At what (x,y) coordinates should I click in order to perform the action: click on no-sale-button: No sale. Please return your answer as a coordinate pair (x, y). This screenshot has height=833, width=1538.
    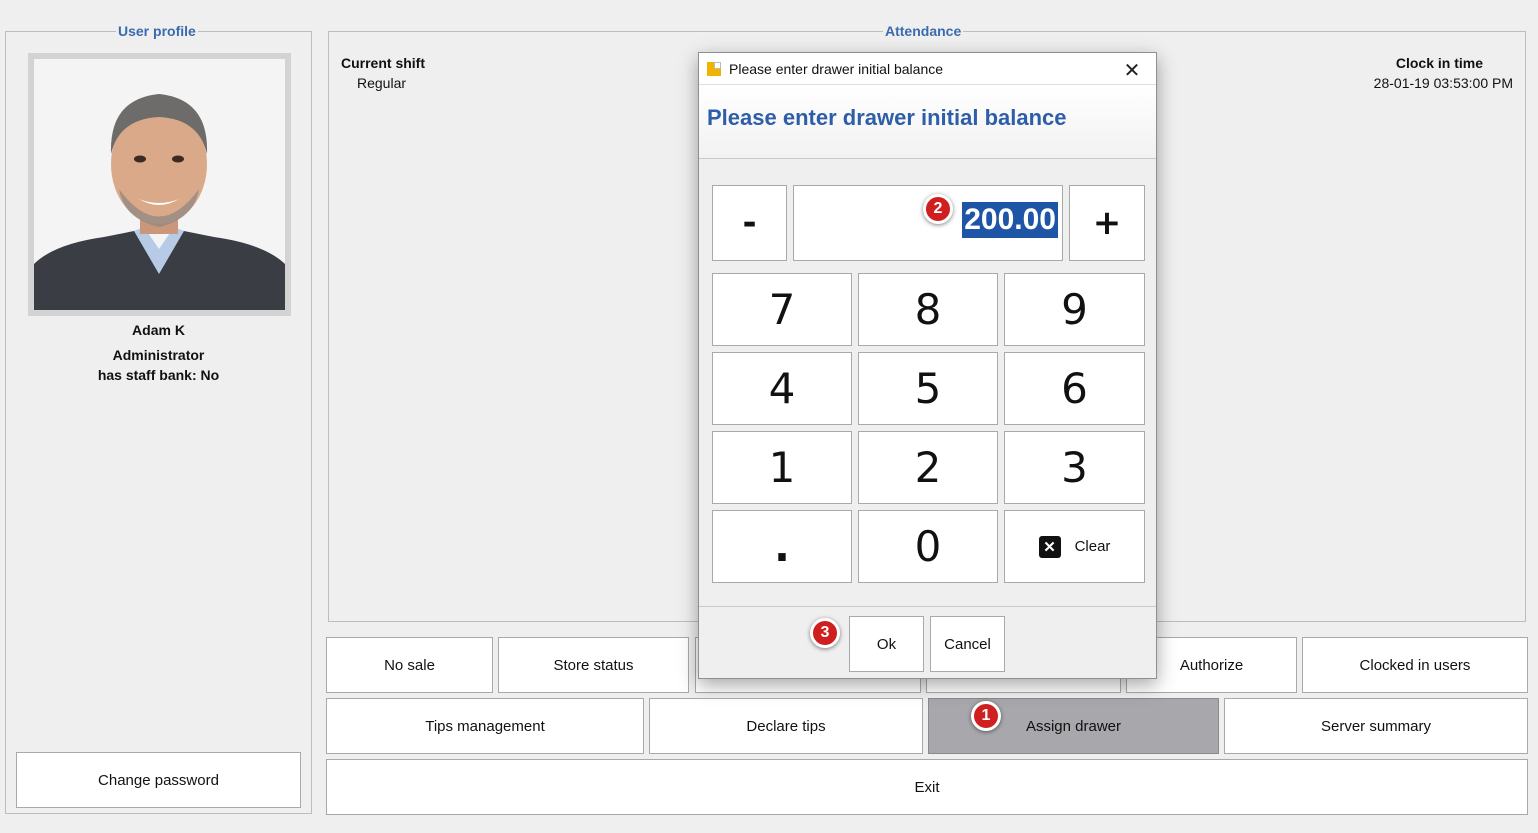
    Looking at the image, I should click on (409, 665).